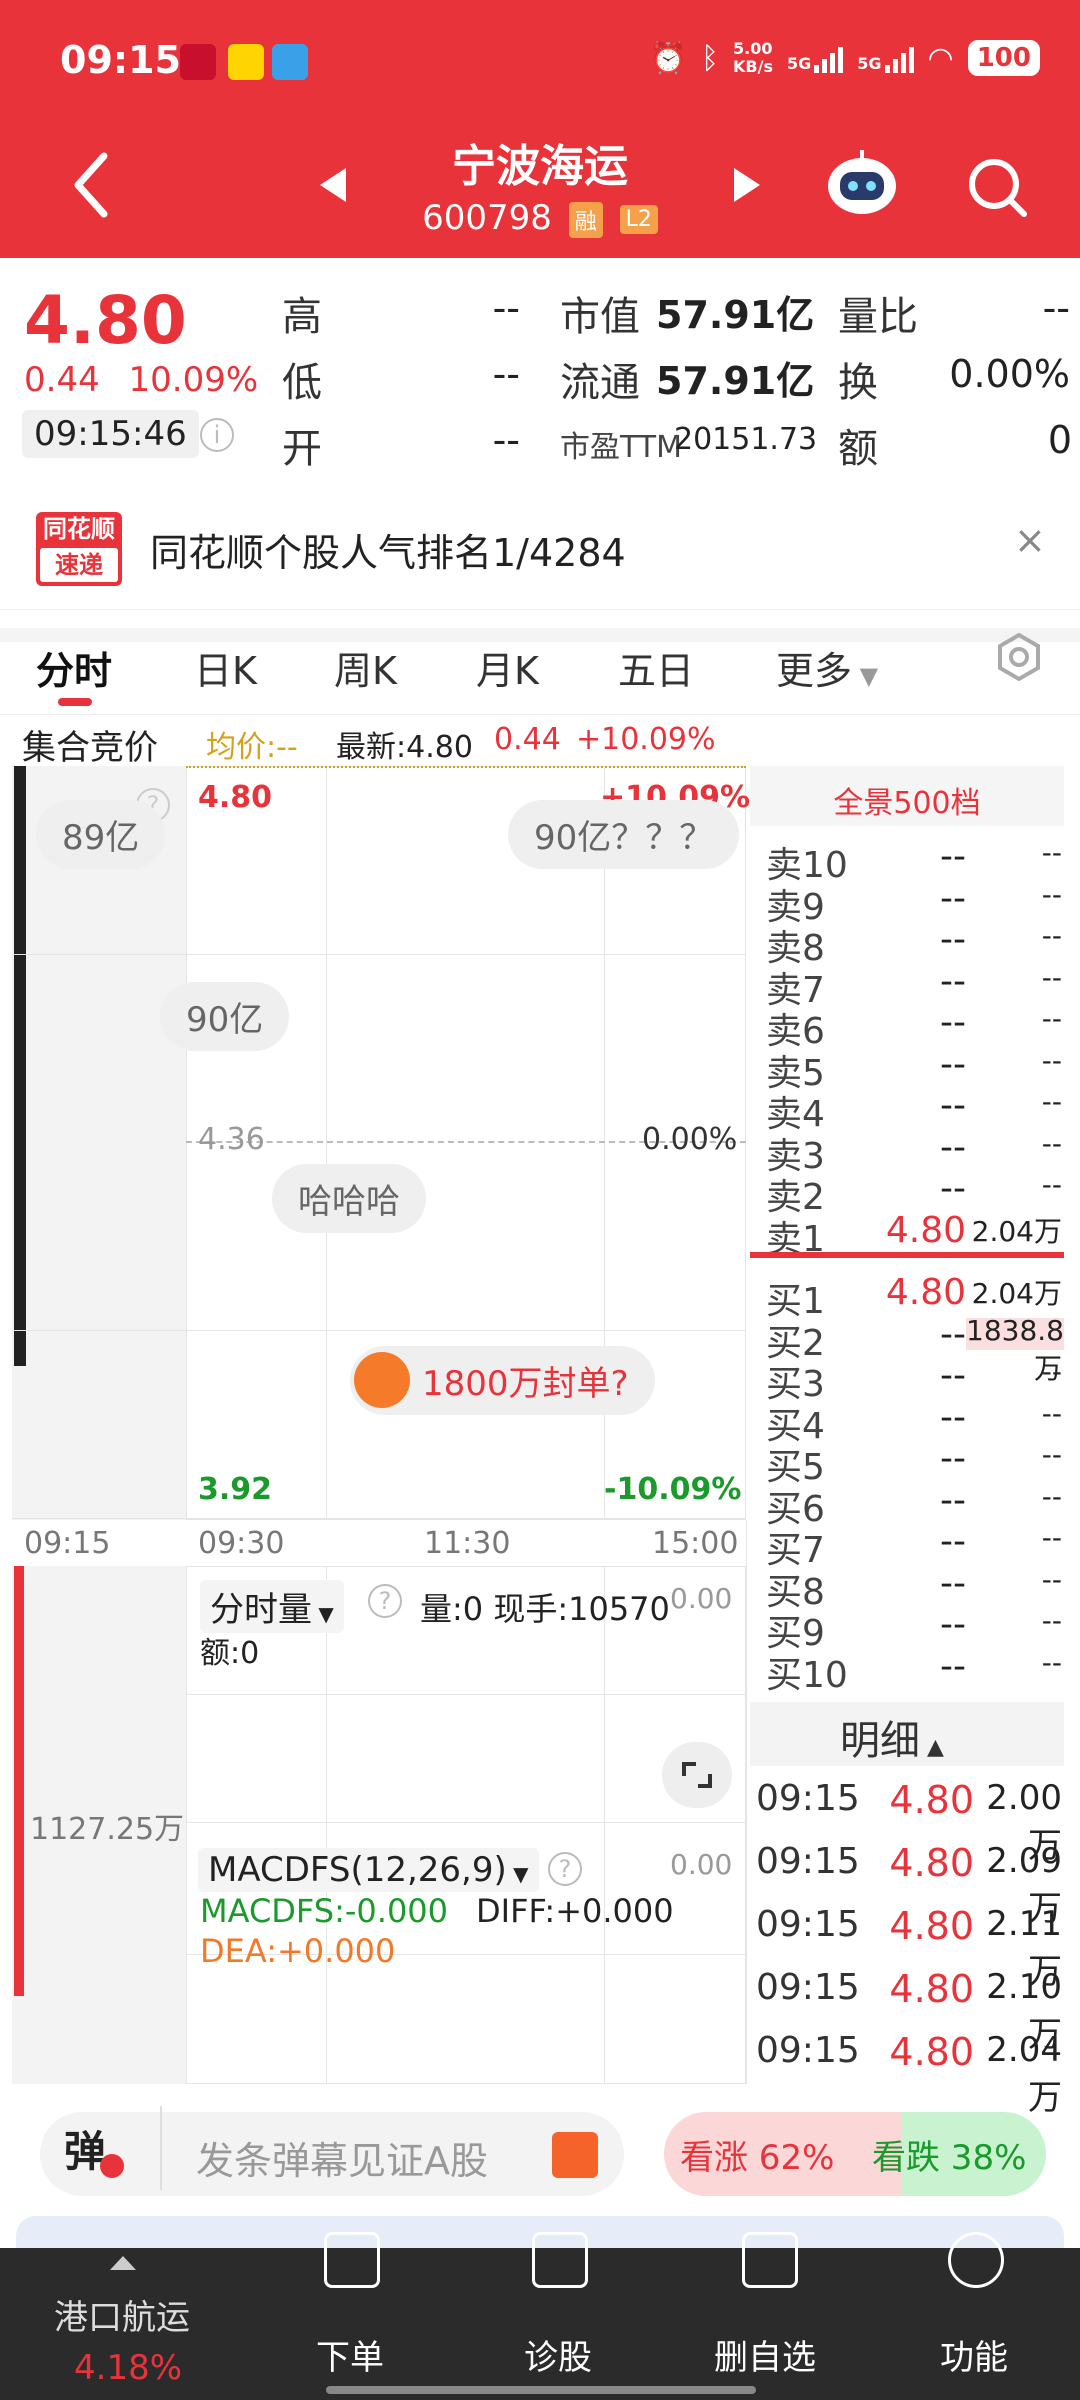  I want to click on ask-row: 卖6 -- --, so click(916, 1027).